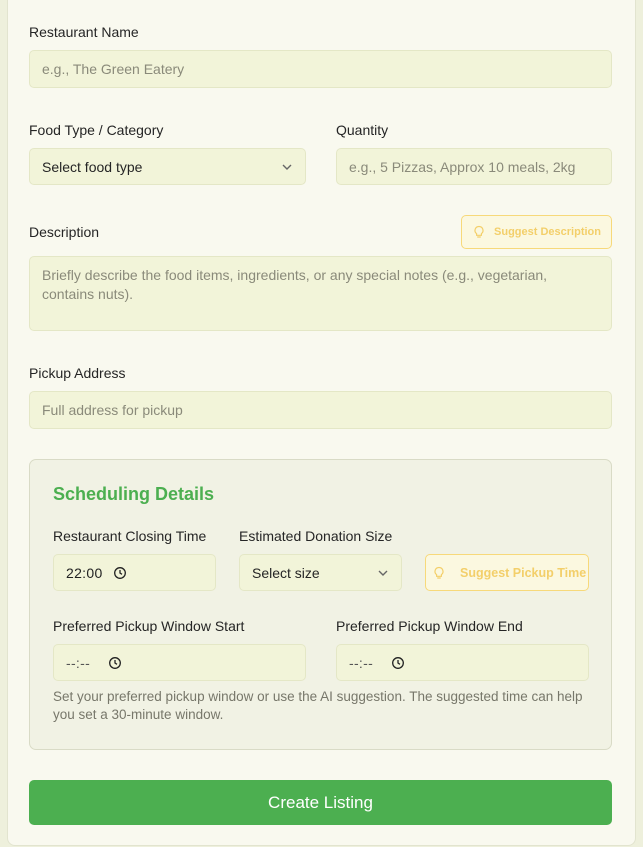 The width and height of the screenshot is (643, 847). Describe the element at coordinates (474, 166) in the screenshot. I see `quantity-input: e.g., 5 Pizzas, Approx 10 meals, 2kg` at that location.